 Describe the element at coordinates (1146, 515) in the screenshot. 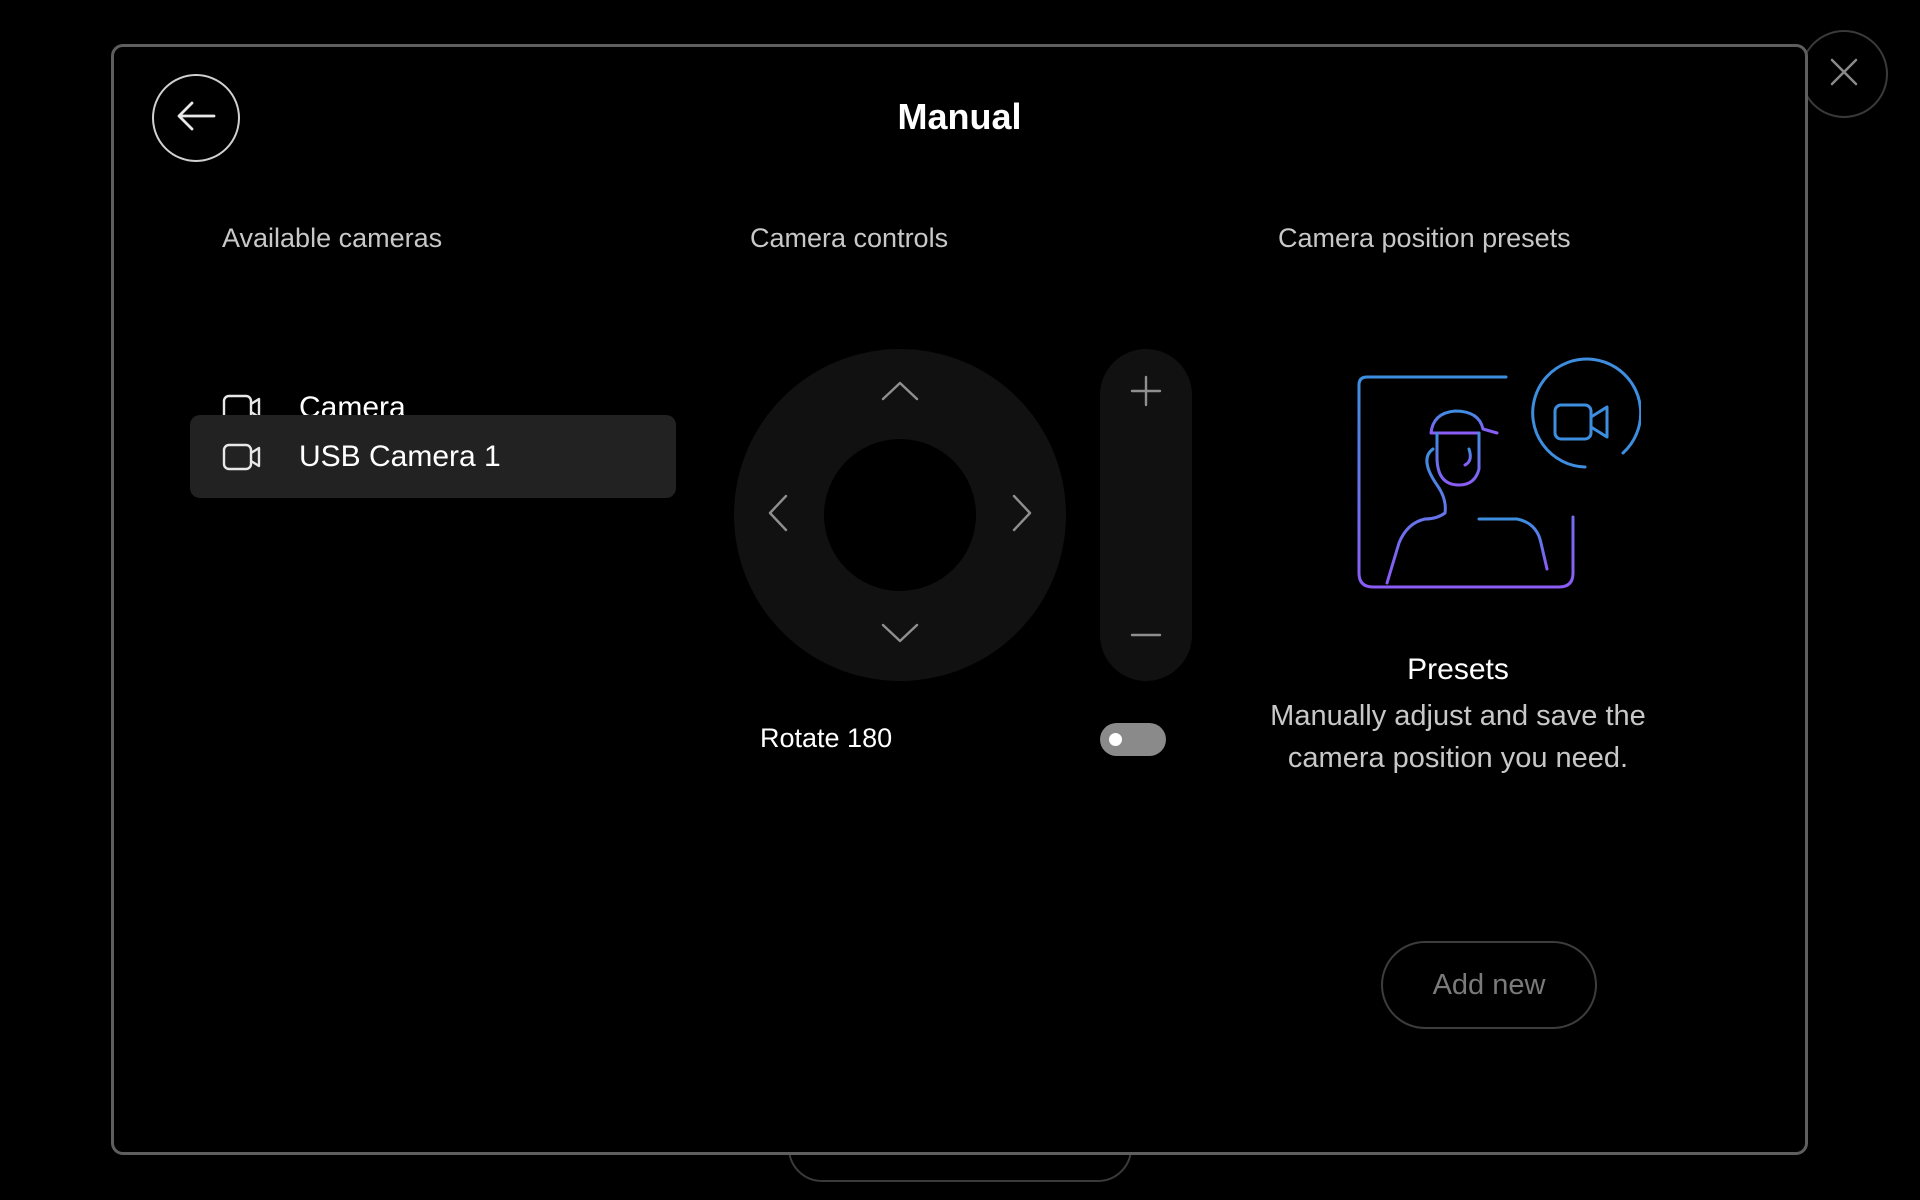

I see `zoom-control` at that location.